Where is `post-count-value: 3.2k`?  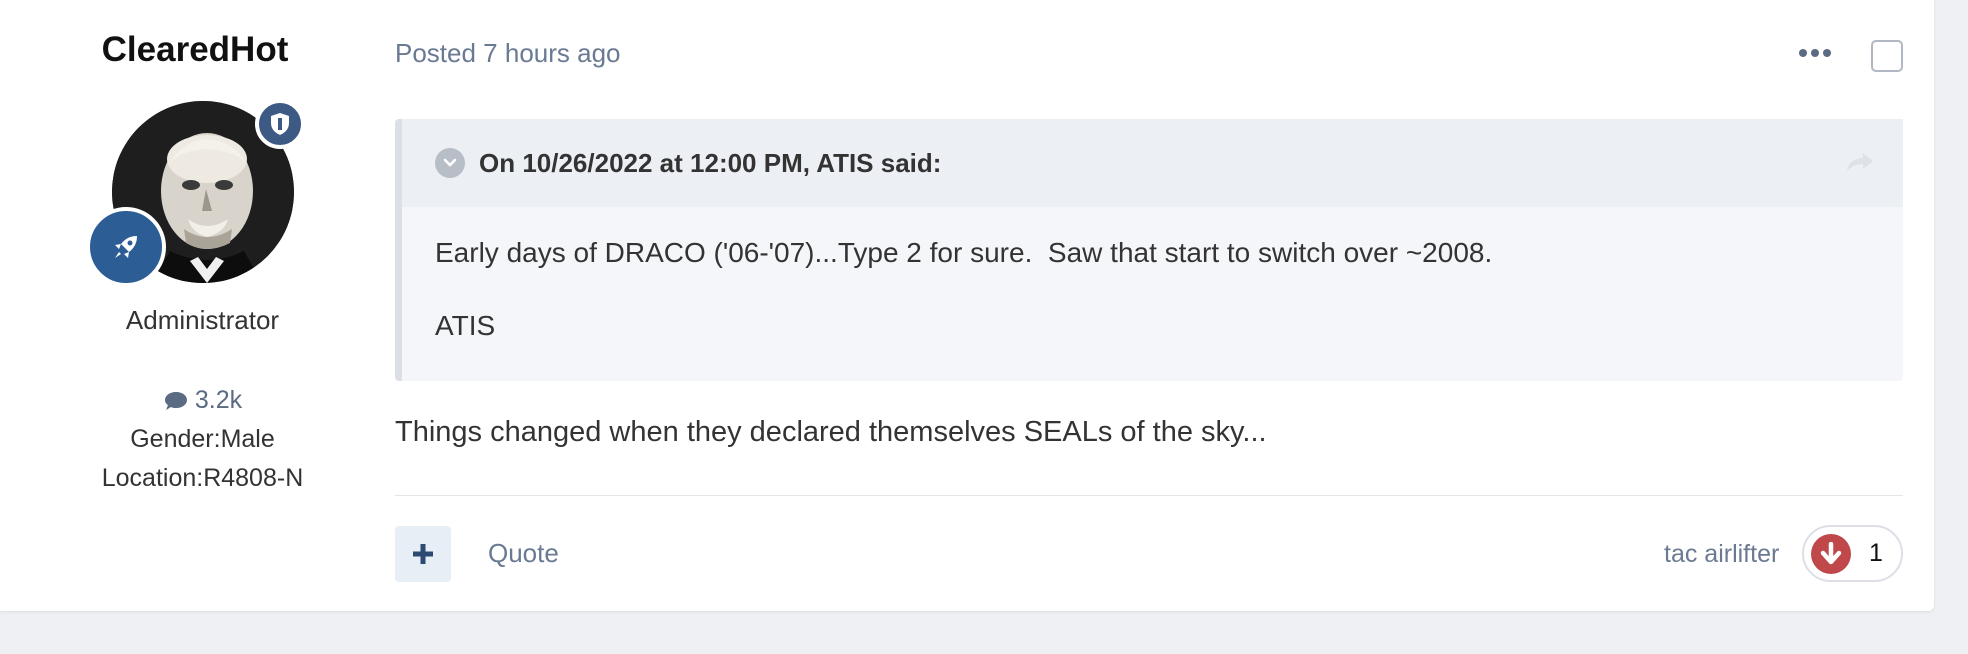
post-count-value: 3.2k is located at coordinates (218, 400).